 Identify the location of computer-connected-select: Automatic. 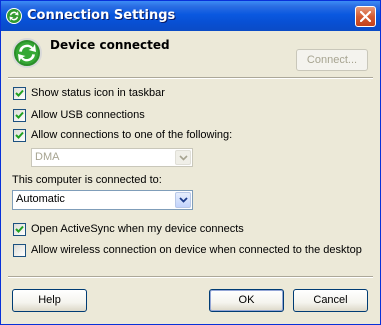
(102, 200).